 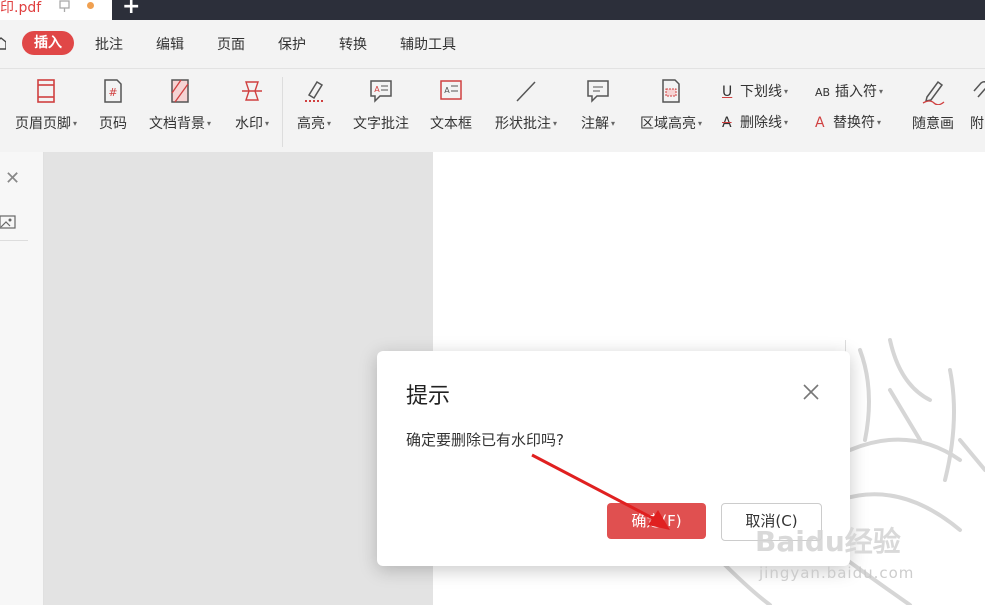 What do you see at coordinates (761, 123) in the screenshot?
I see `strikethrough-label: 删除线` at bounding box center [761, 123].